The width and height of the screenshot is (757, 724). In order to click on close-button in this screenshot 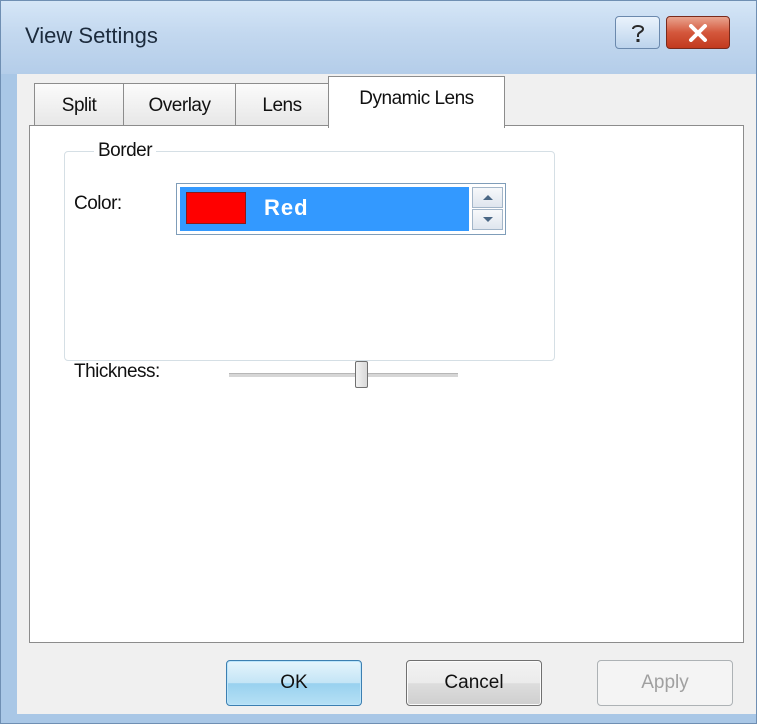, I will do `click(698, 32)`.